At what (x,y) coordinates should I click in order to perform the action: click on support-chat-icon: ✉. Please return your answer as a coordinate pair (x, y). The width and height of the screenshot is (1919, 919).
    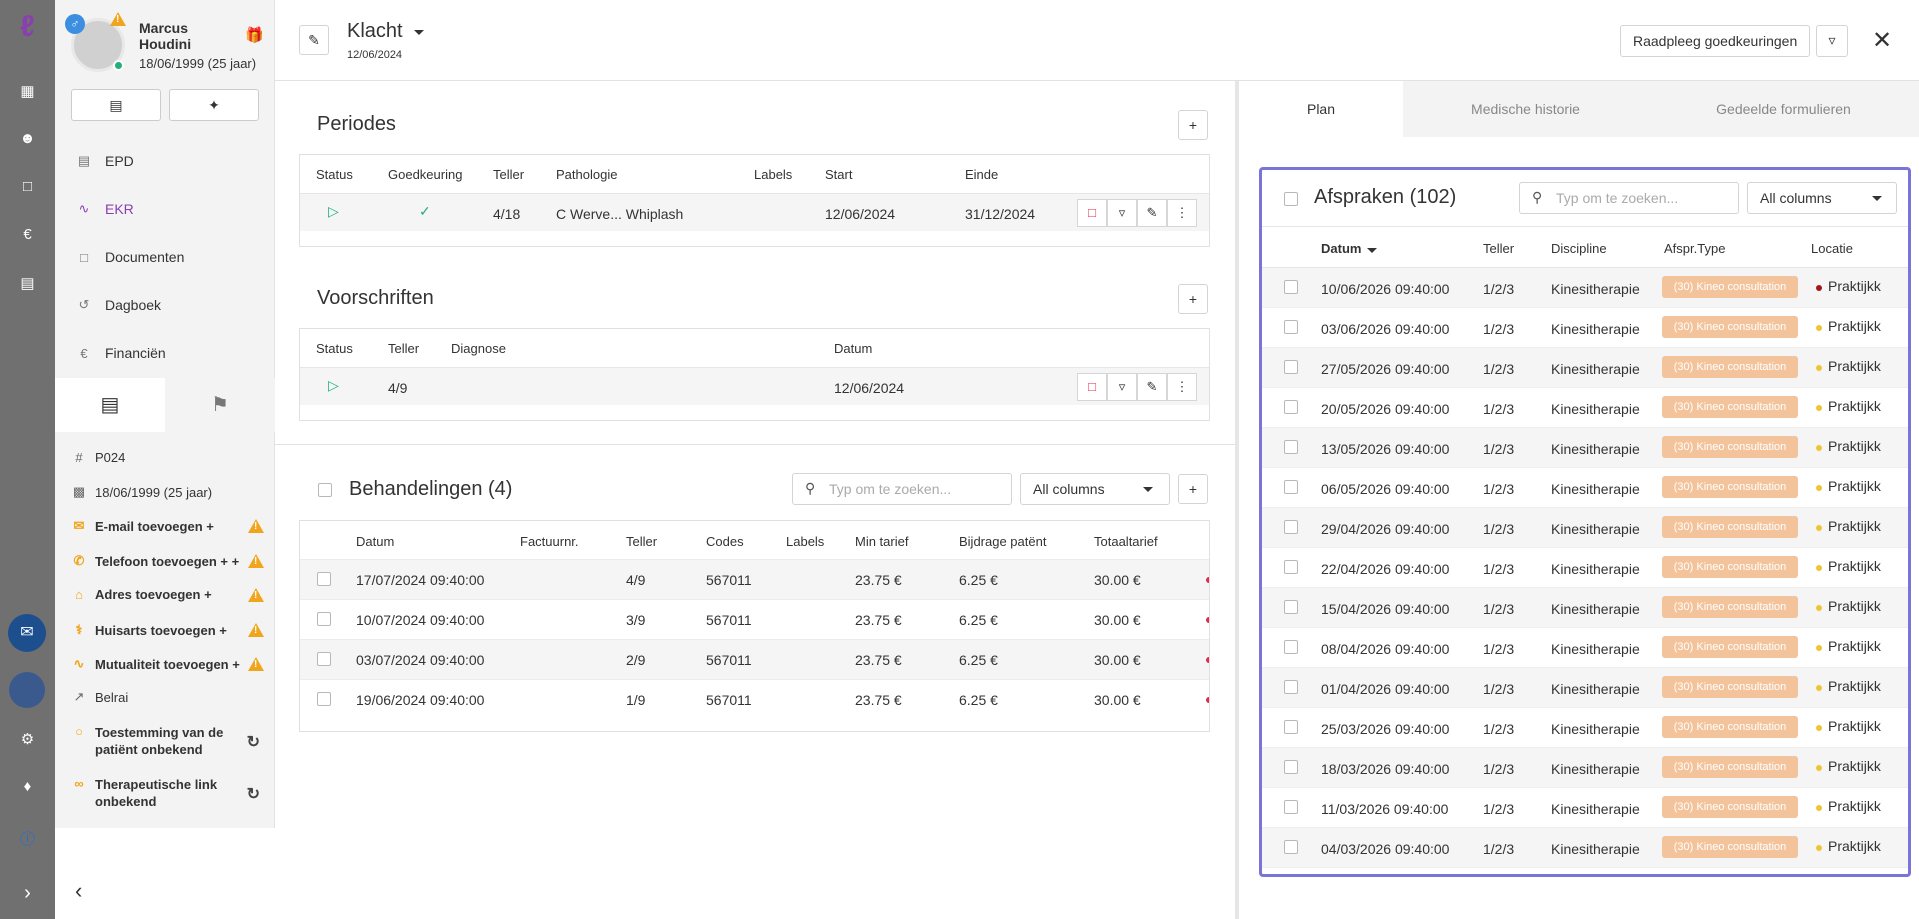
    Looking at the image, I should click on (27, 633).